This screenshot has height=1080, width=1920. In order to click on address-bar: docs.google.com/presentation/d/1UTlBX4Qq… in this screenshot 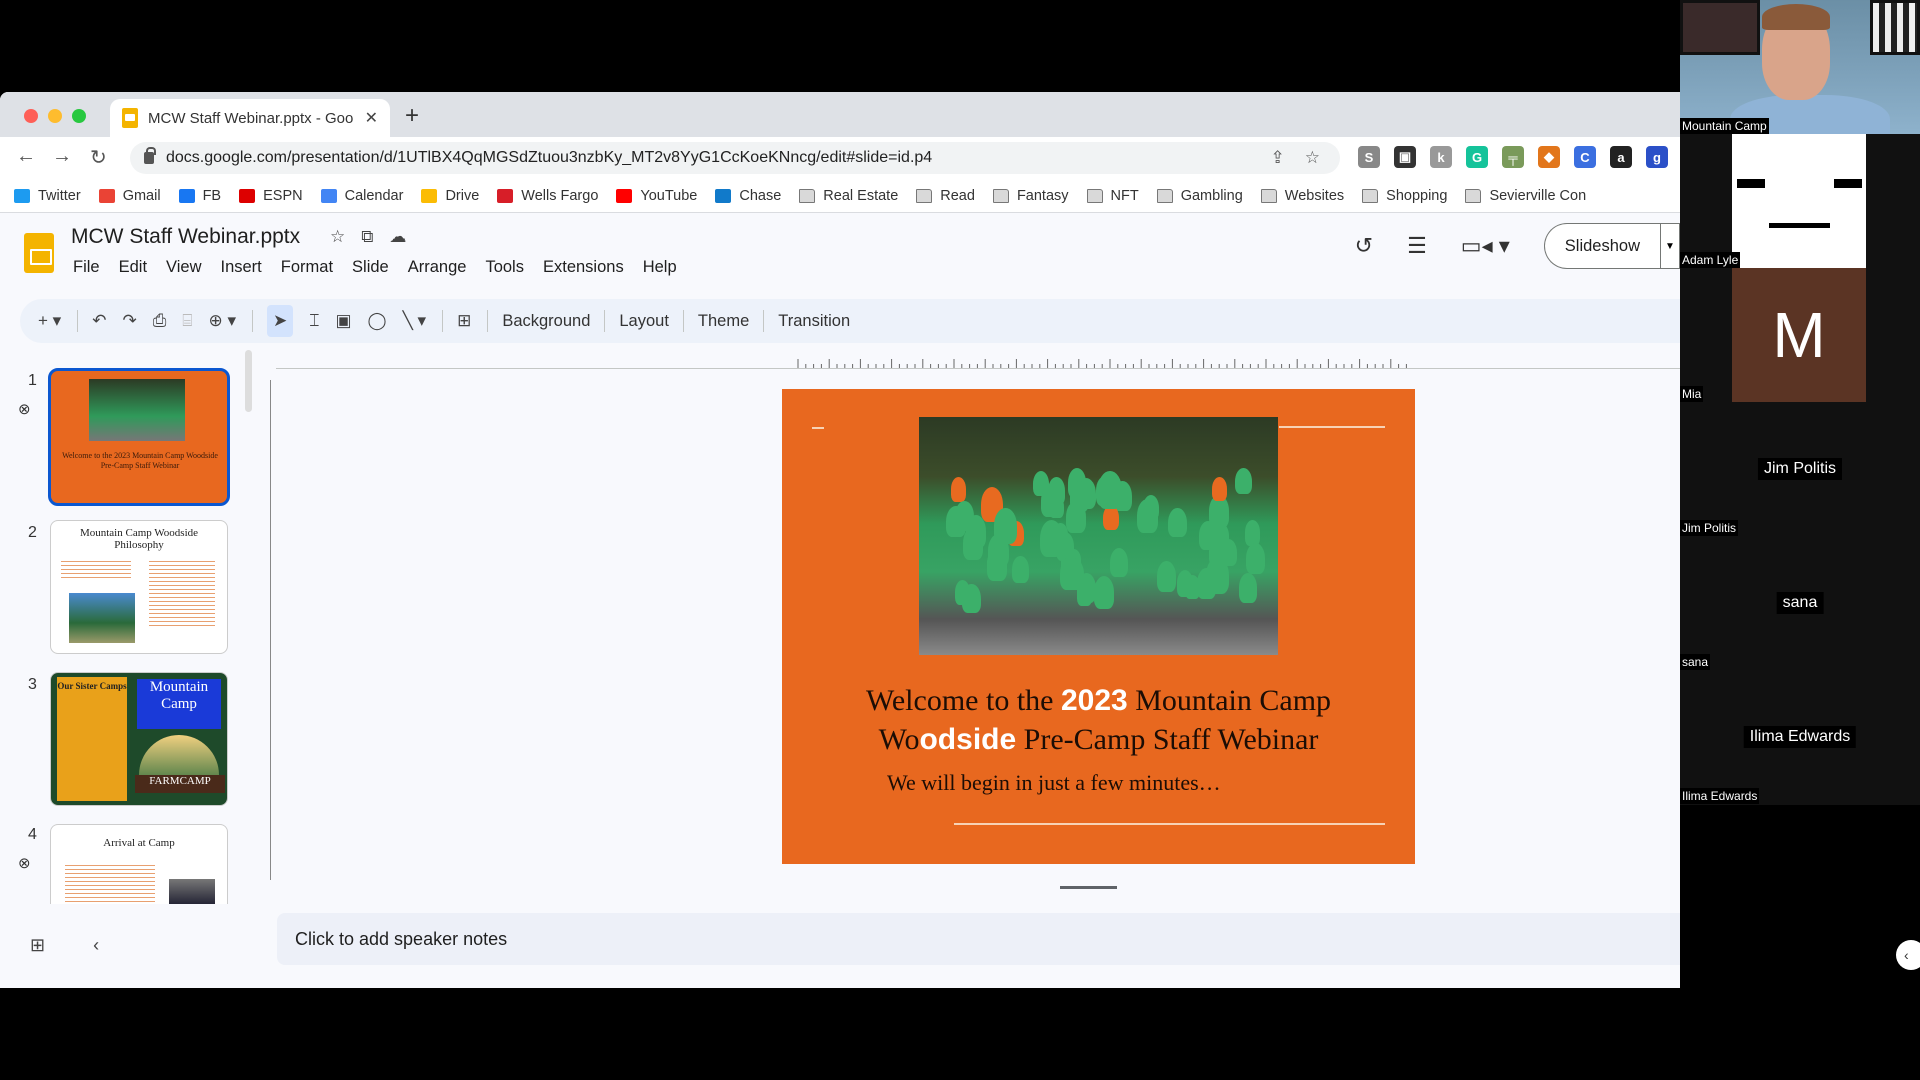, I will do `click(735, 158)`.